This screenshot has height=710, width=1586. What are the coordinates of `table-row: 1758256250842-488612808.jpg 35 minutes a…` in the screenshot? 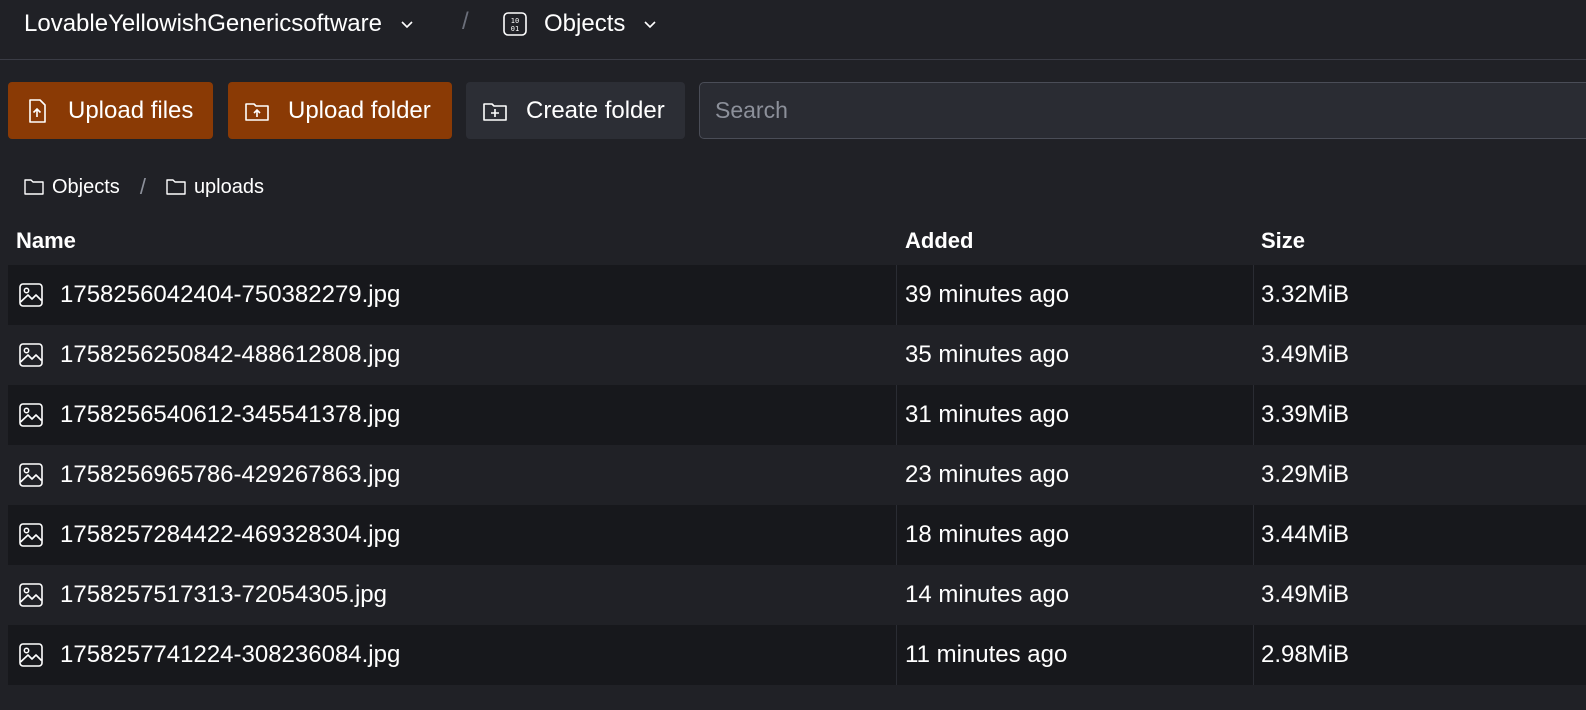 It's located at (797, 355).